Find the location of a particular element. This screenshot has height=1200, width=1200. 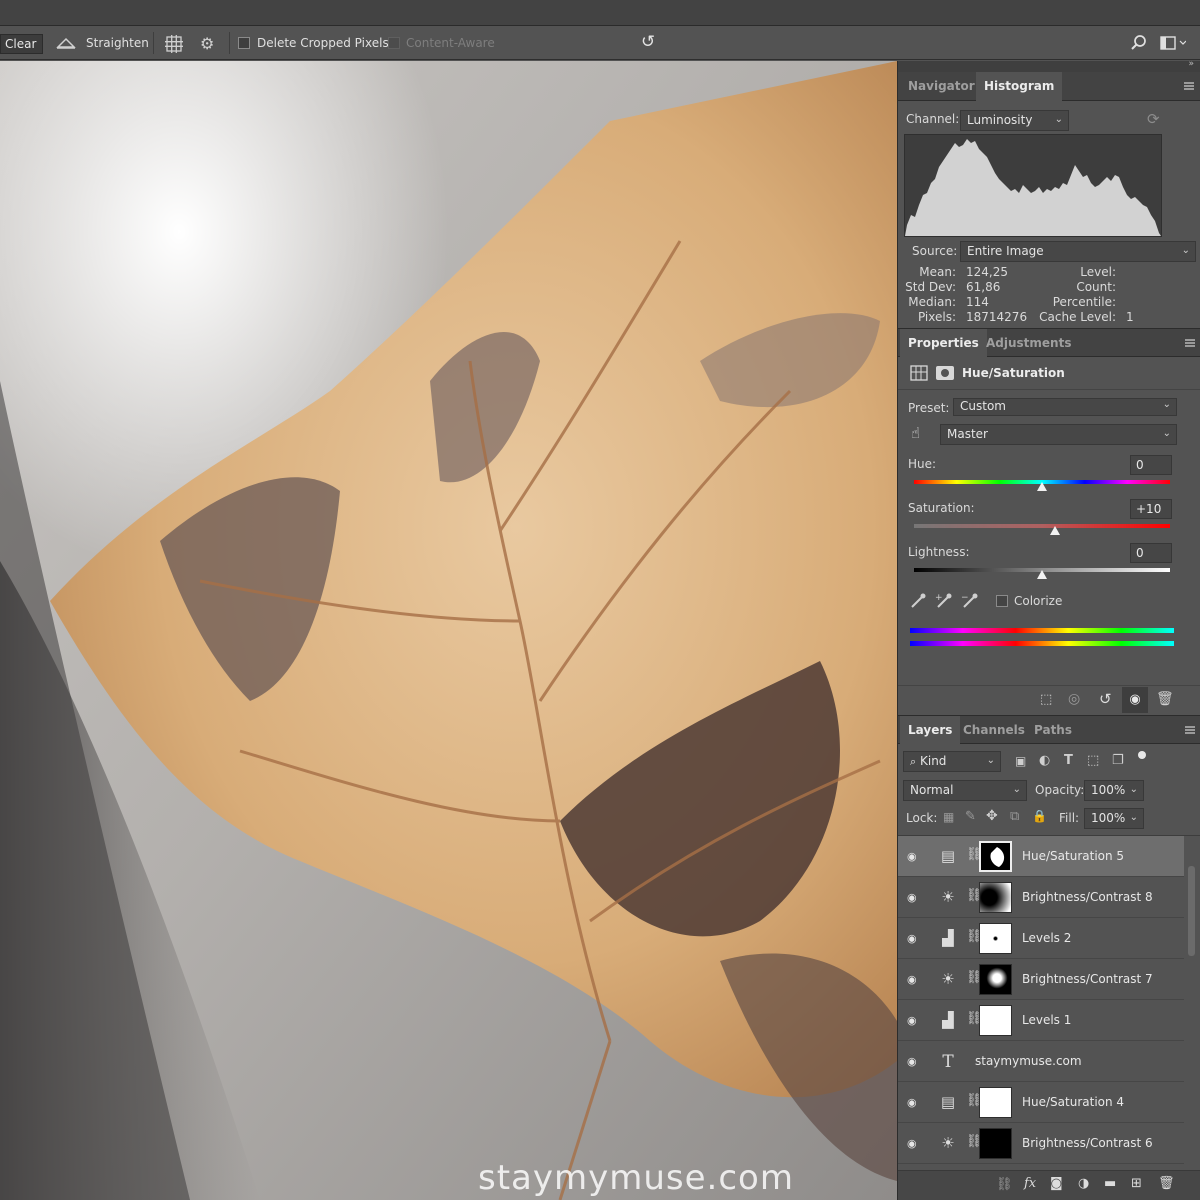

filter-adjustment-icon: ◐ is located at coordinates (1044, 760).